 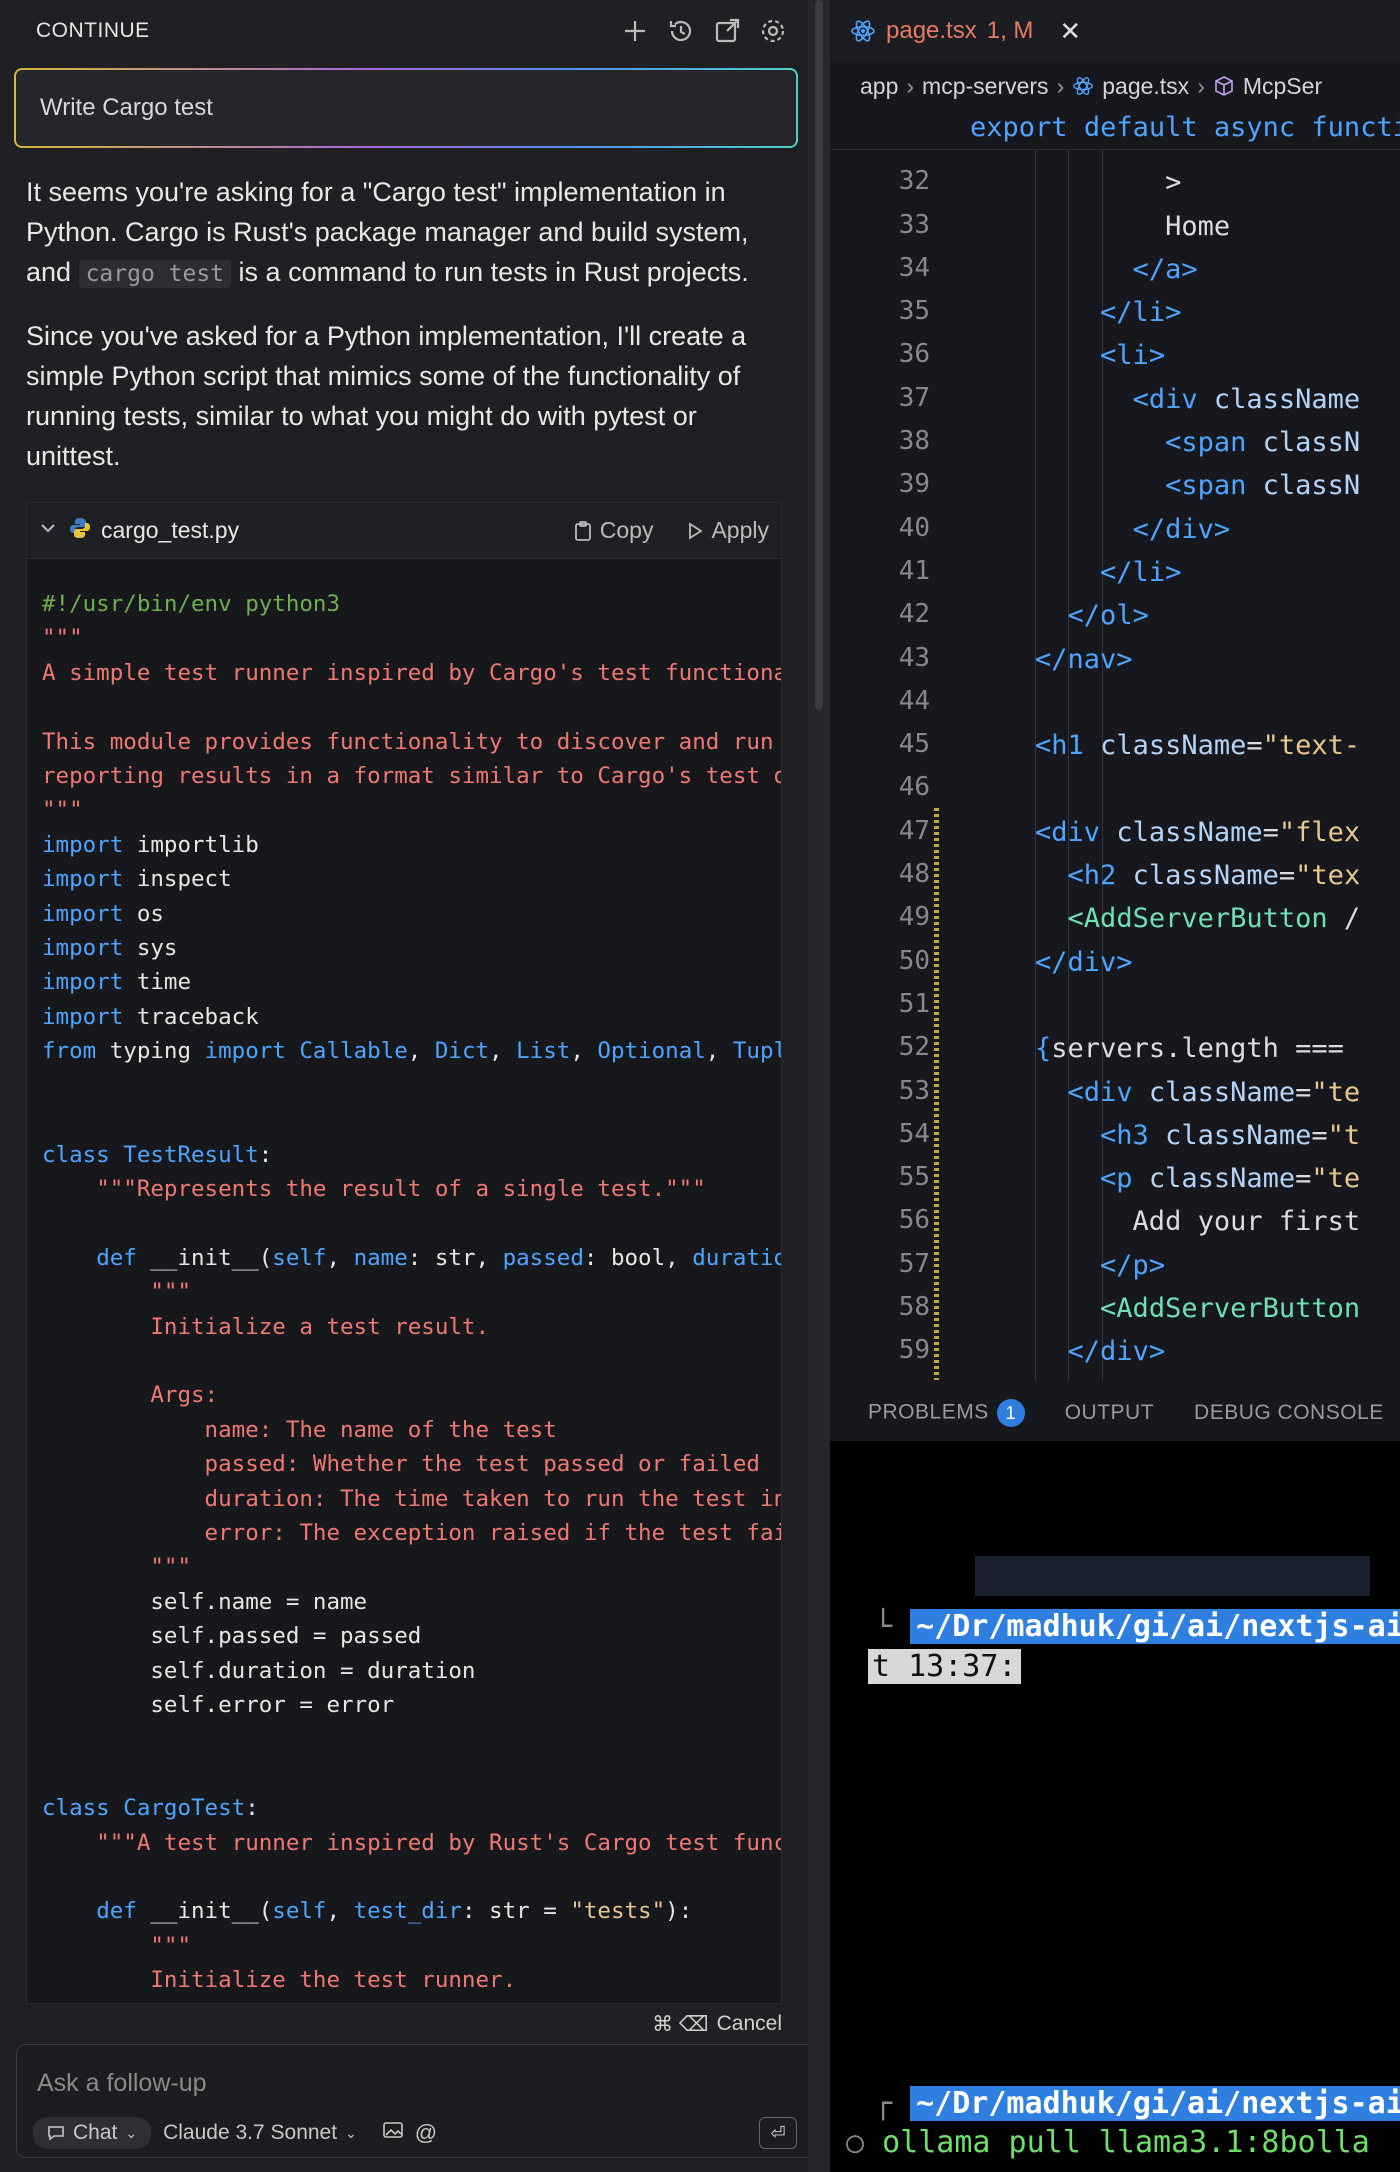 I want to click on input-toolbar: Chat ⌄ Claude 3.7 Sonnet ⌄ @, so click(x=235, y=2133).